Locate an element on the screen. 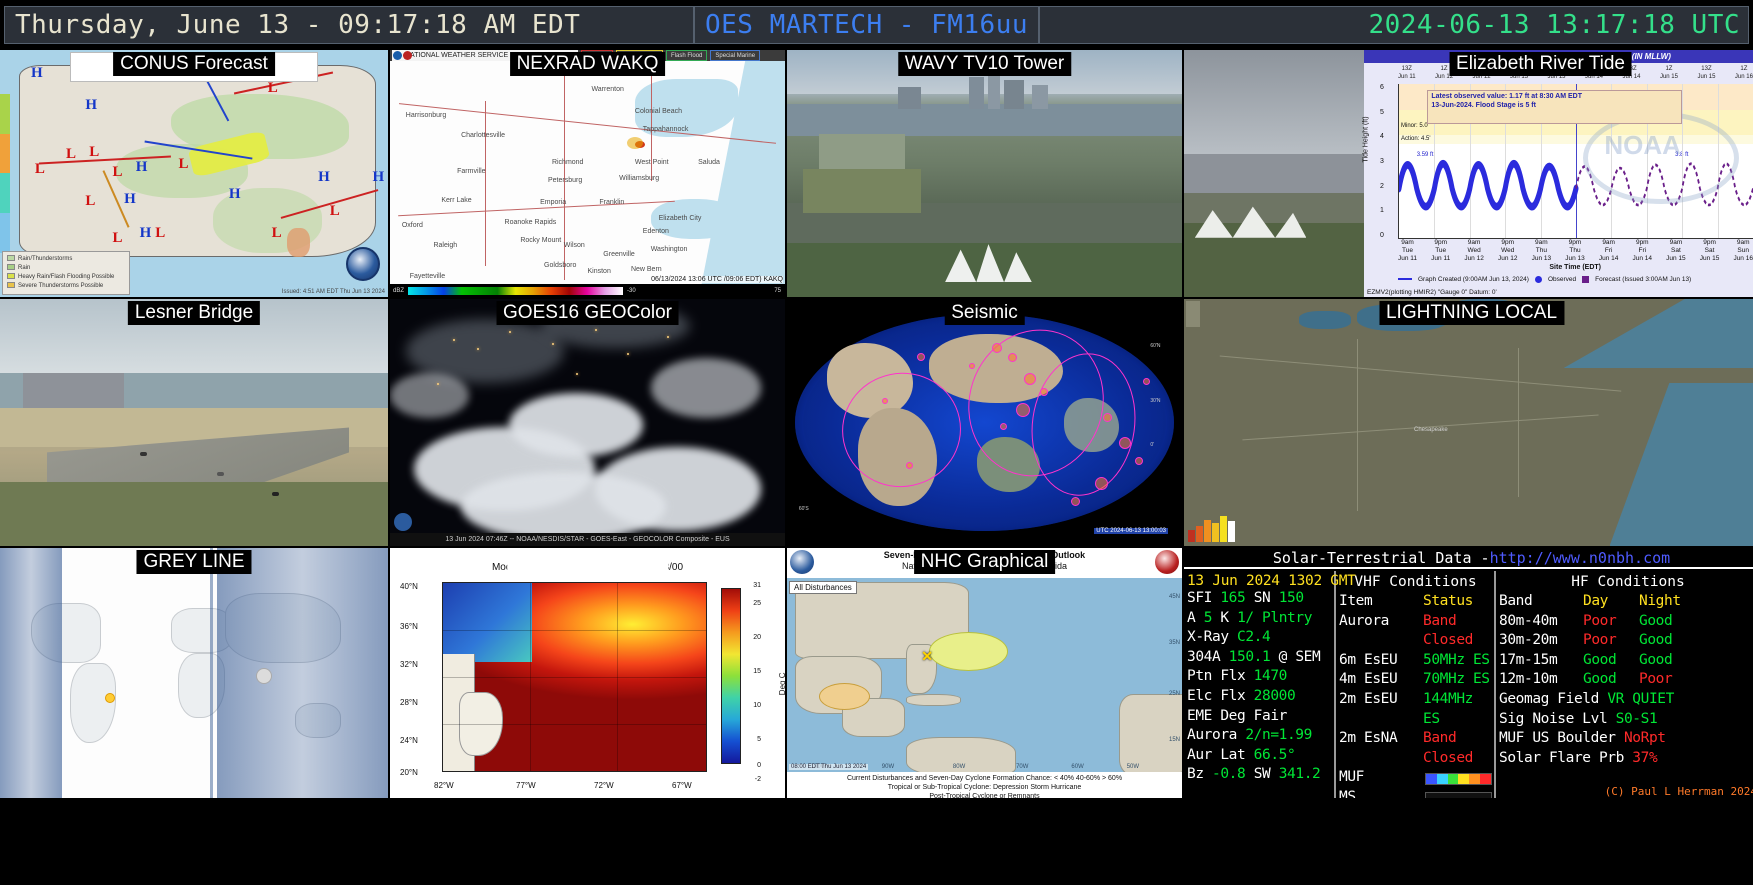 Image resolution: width=1753 pixels, height=885 pixels. hf-day: Poor is located at coordinates (1600, 640).